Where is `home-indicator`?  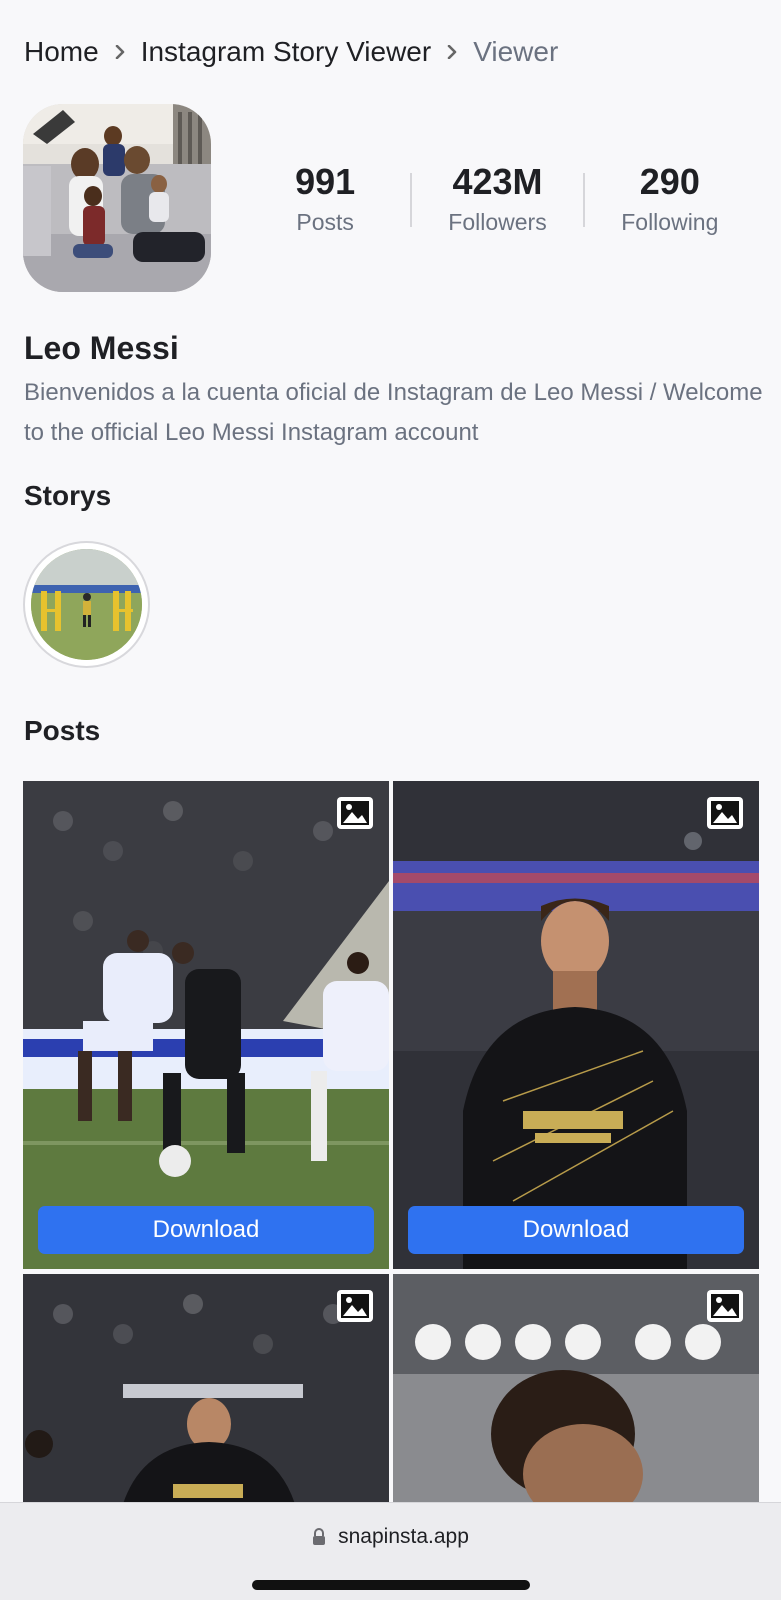 home-indicator is located at coordinates (391, 1585).